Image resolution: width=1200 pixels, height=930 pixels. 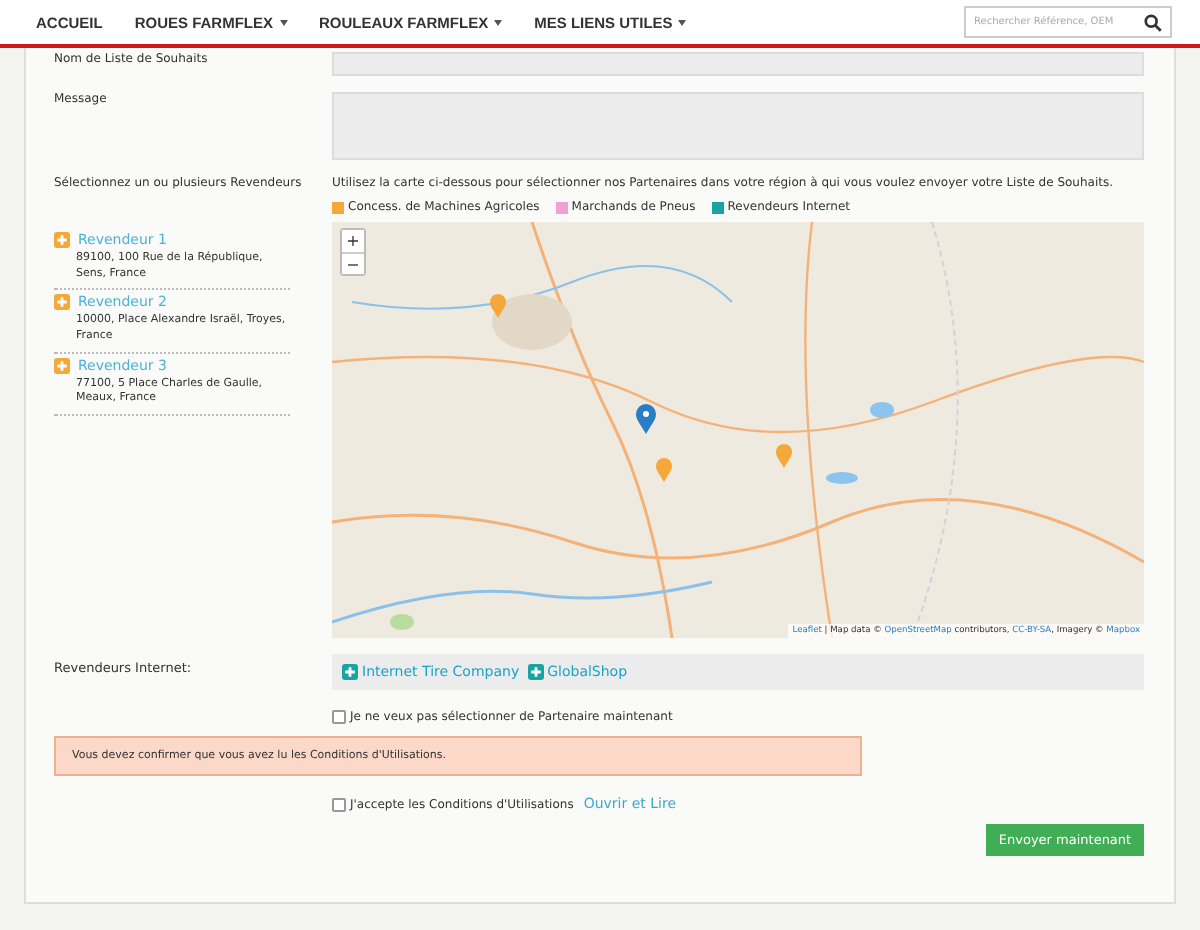 What do you see at coordinates (353, 241) in the screenshot?
I see `zoom-in-button: +` at bounding box center [353, 241].